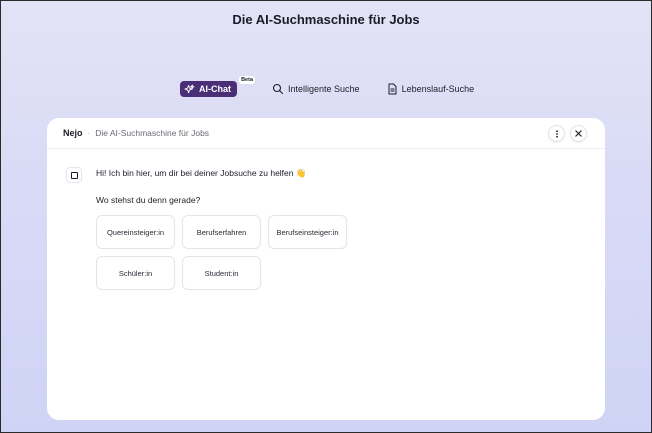 The width and height of the screenshot is (652, 433). I want to click on more-options-button, so click(556, 133).